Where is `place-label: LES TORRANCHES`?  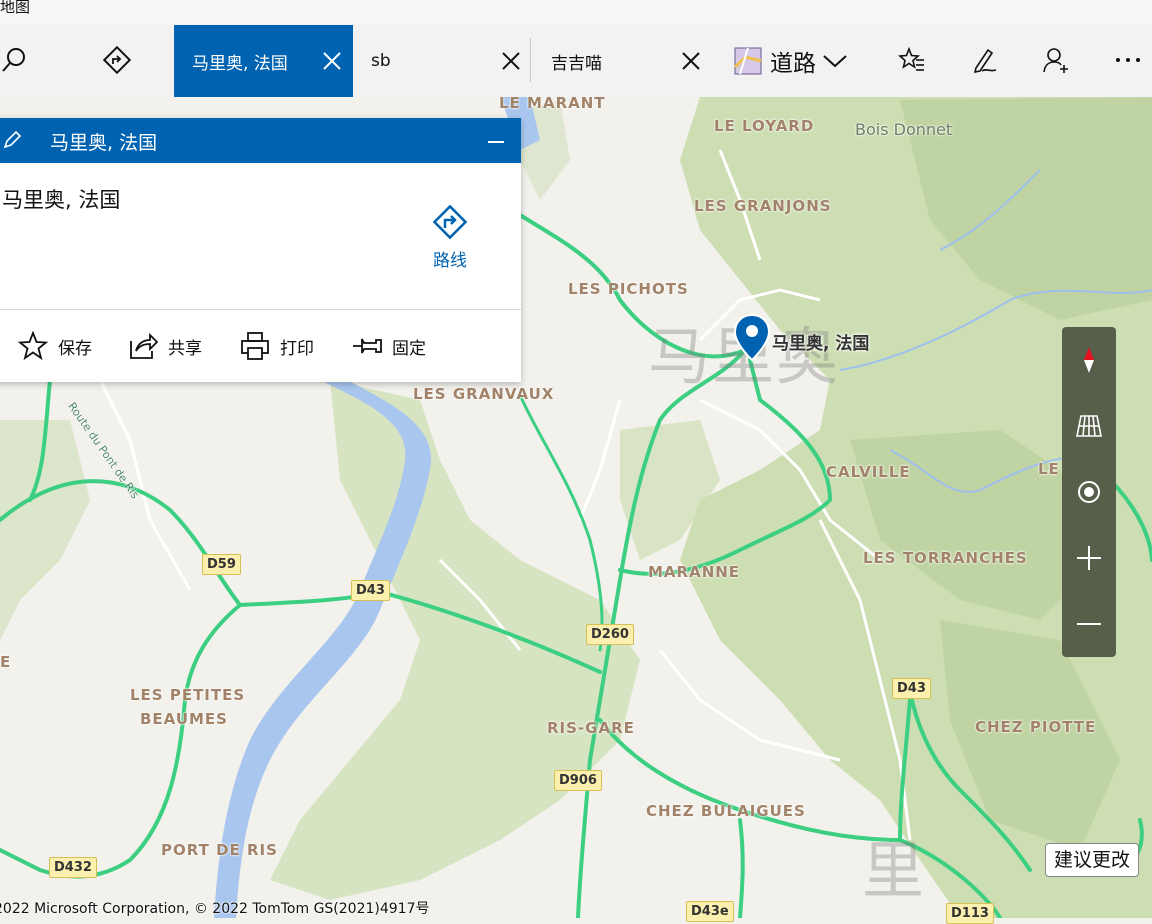
place-label: LES TORRANCHES is located at coordinates (945, 558).